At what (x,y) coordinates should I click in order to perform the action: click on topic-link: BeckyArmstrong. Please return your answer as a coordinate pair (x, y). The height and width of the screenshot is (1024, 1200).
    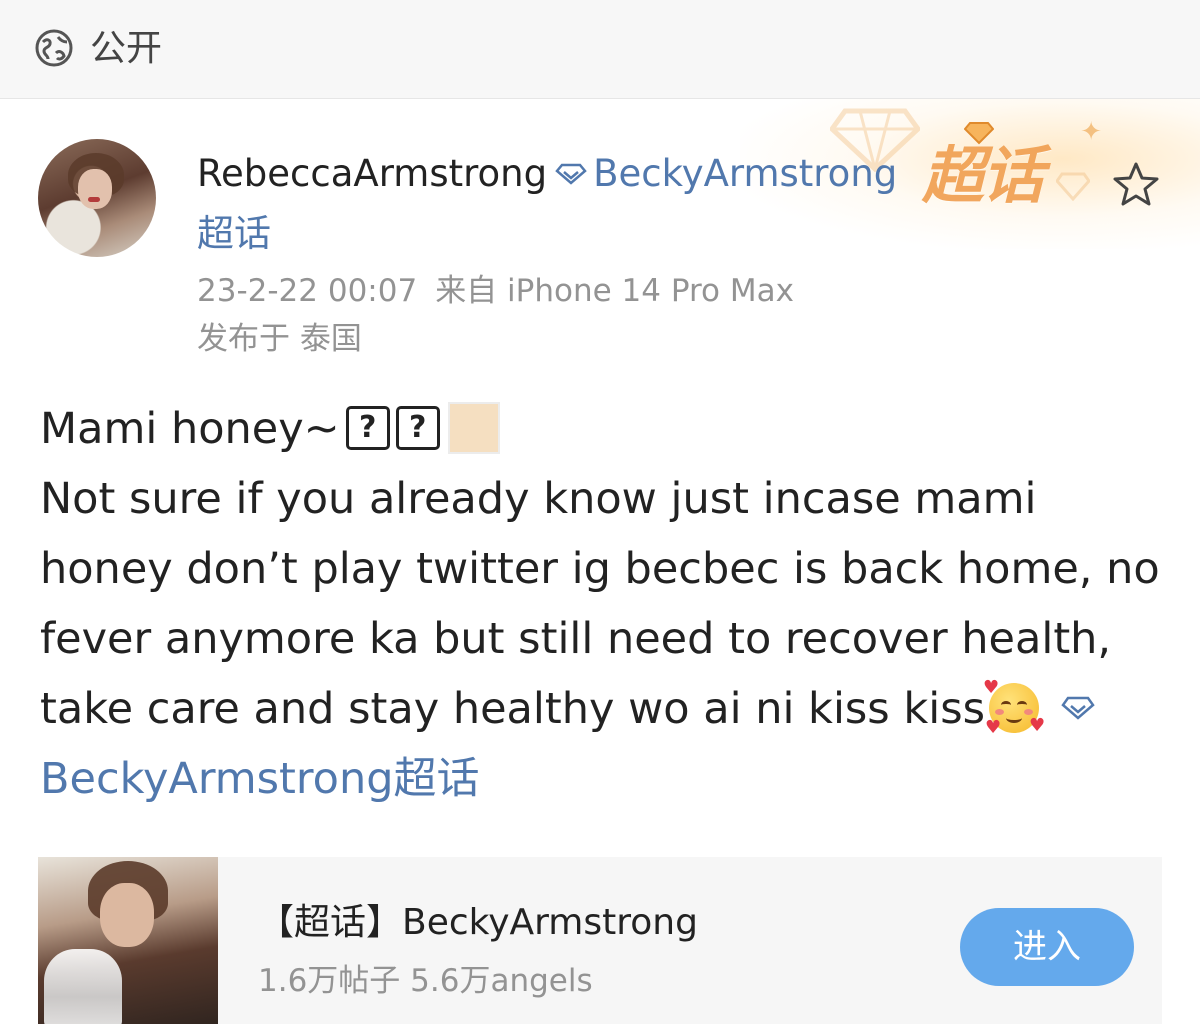
    Looking at the image, I should click on (745, 173).